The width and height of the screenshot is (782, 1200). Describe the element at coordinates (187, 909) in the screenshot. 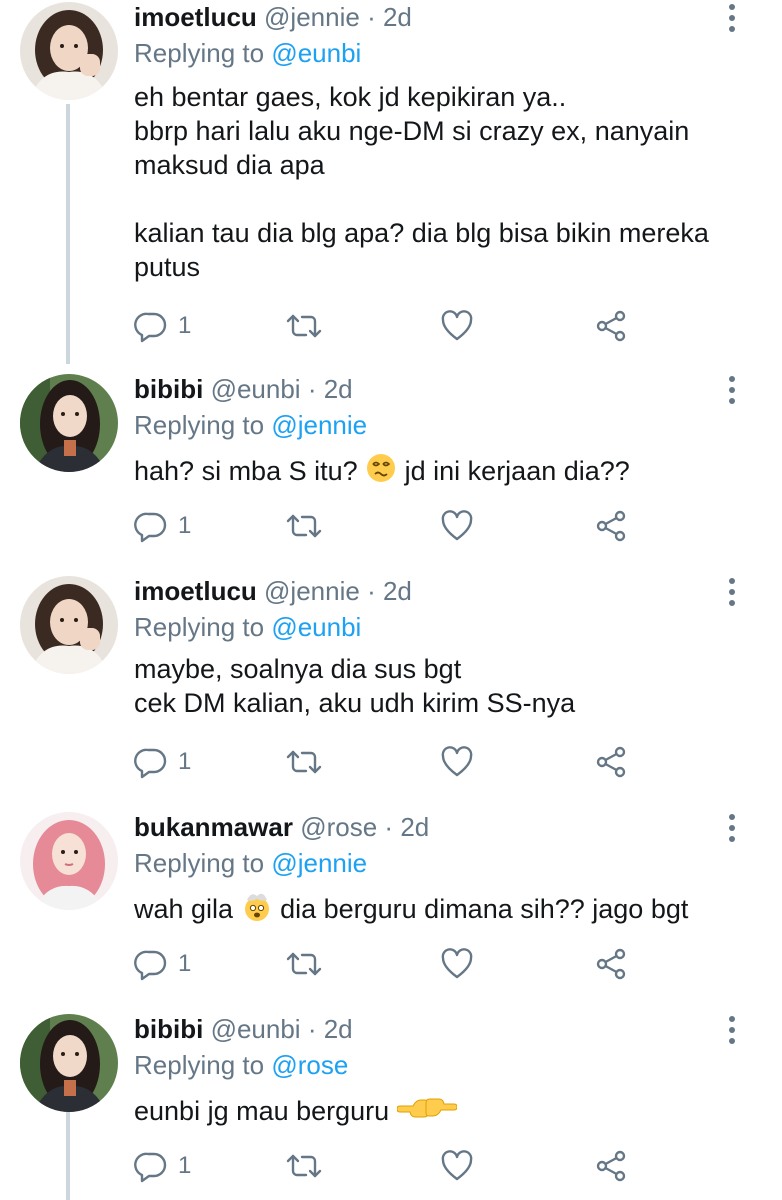

I see `tweet-text-part: wah gila` at that location.